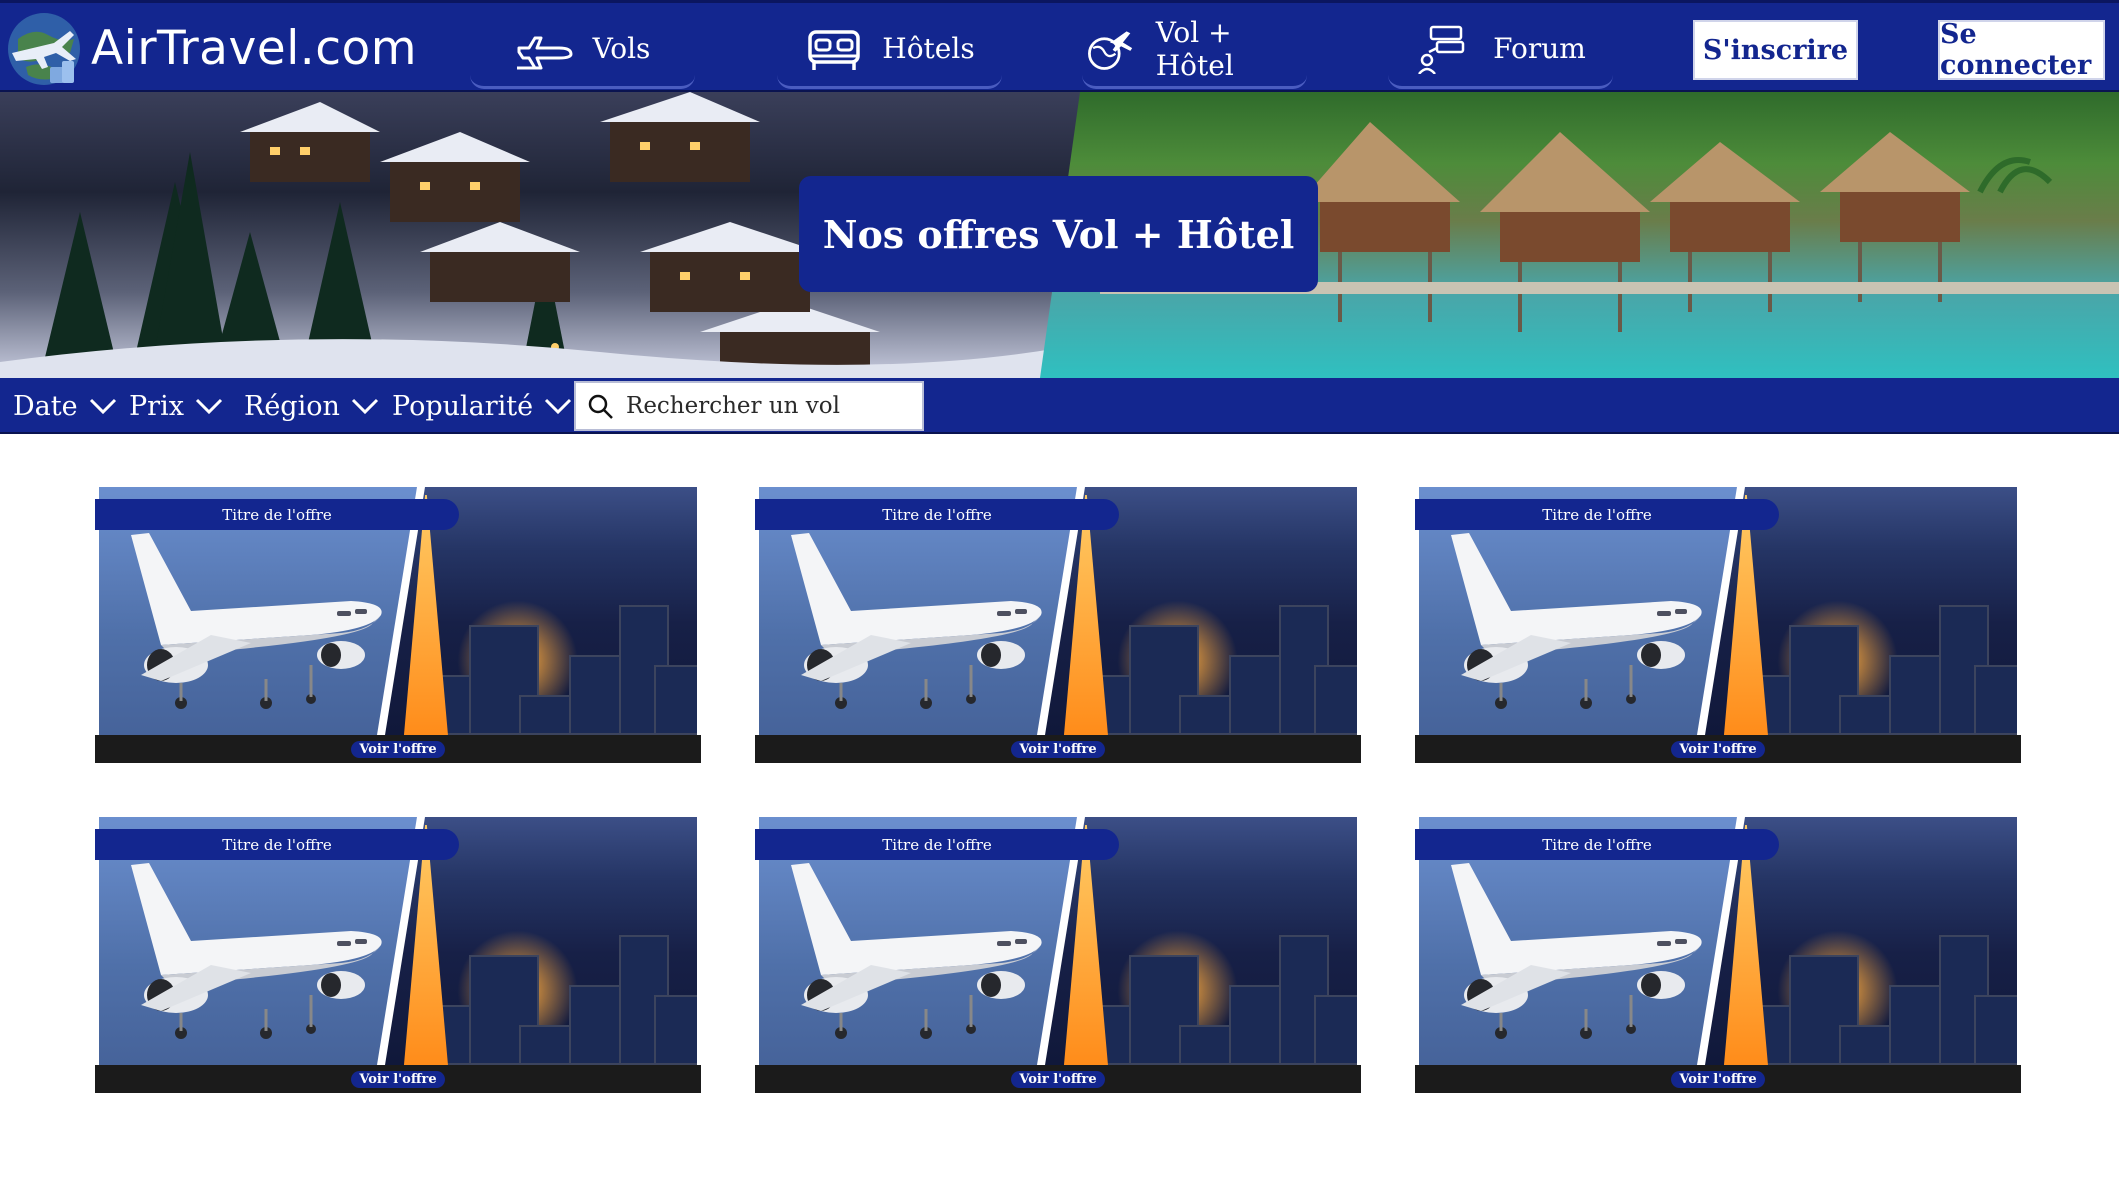 The image size is (2119, 1188). Describe the element at coordinates (600, 406) in the screenshot. I see `search-icon` at that location.